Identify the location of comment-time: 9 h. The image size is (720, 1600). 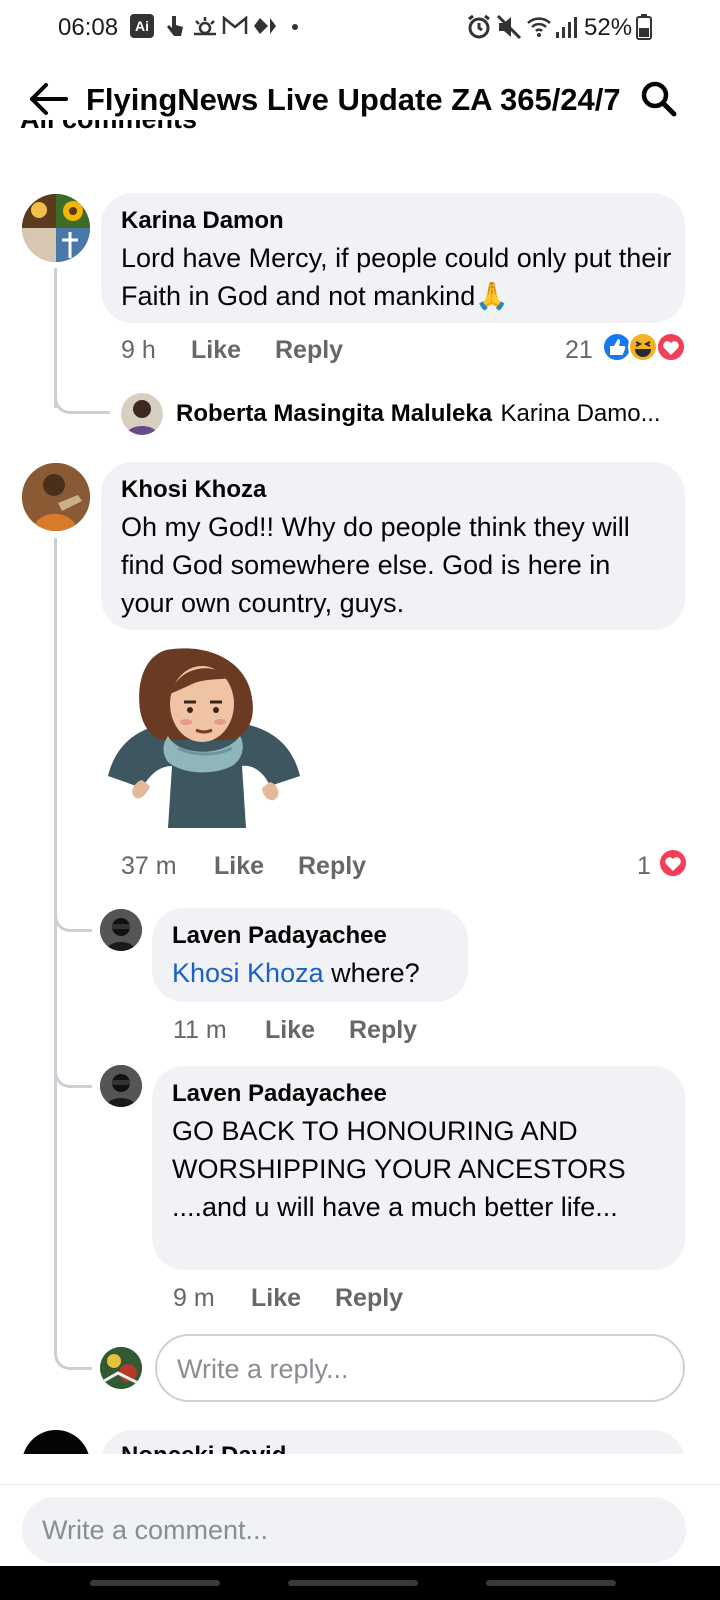
(138, 350).